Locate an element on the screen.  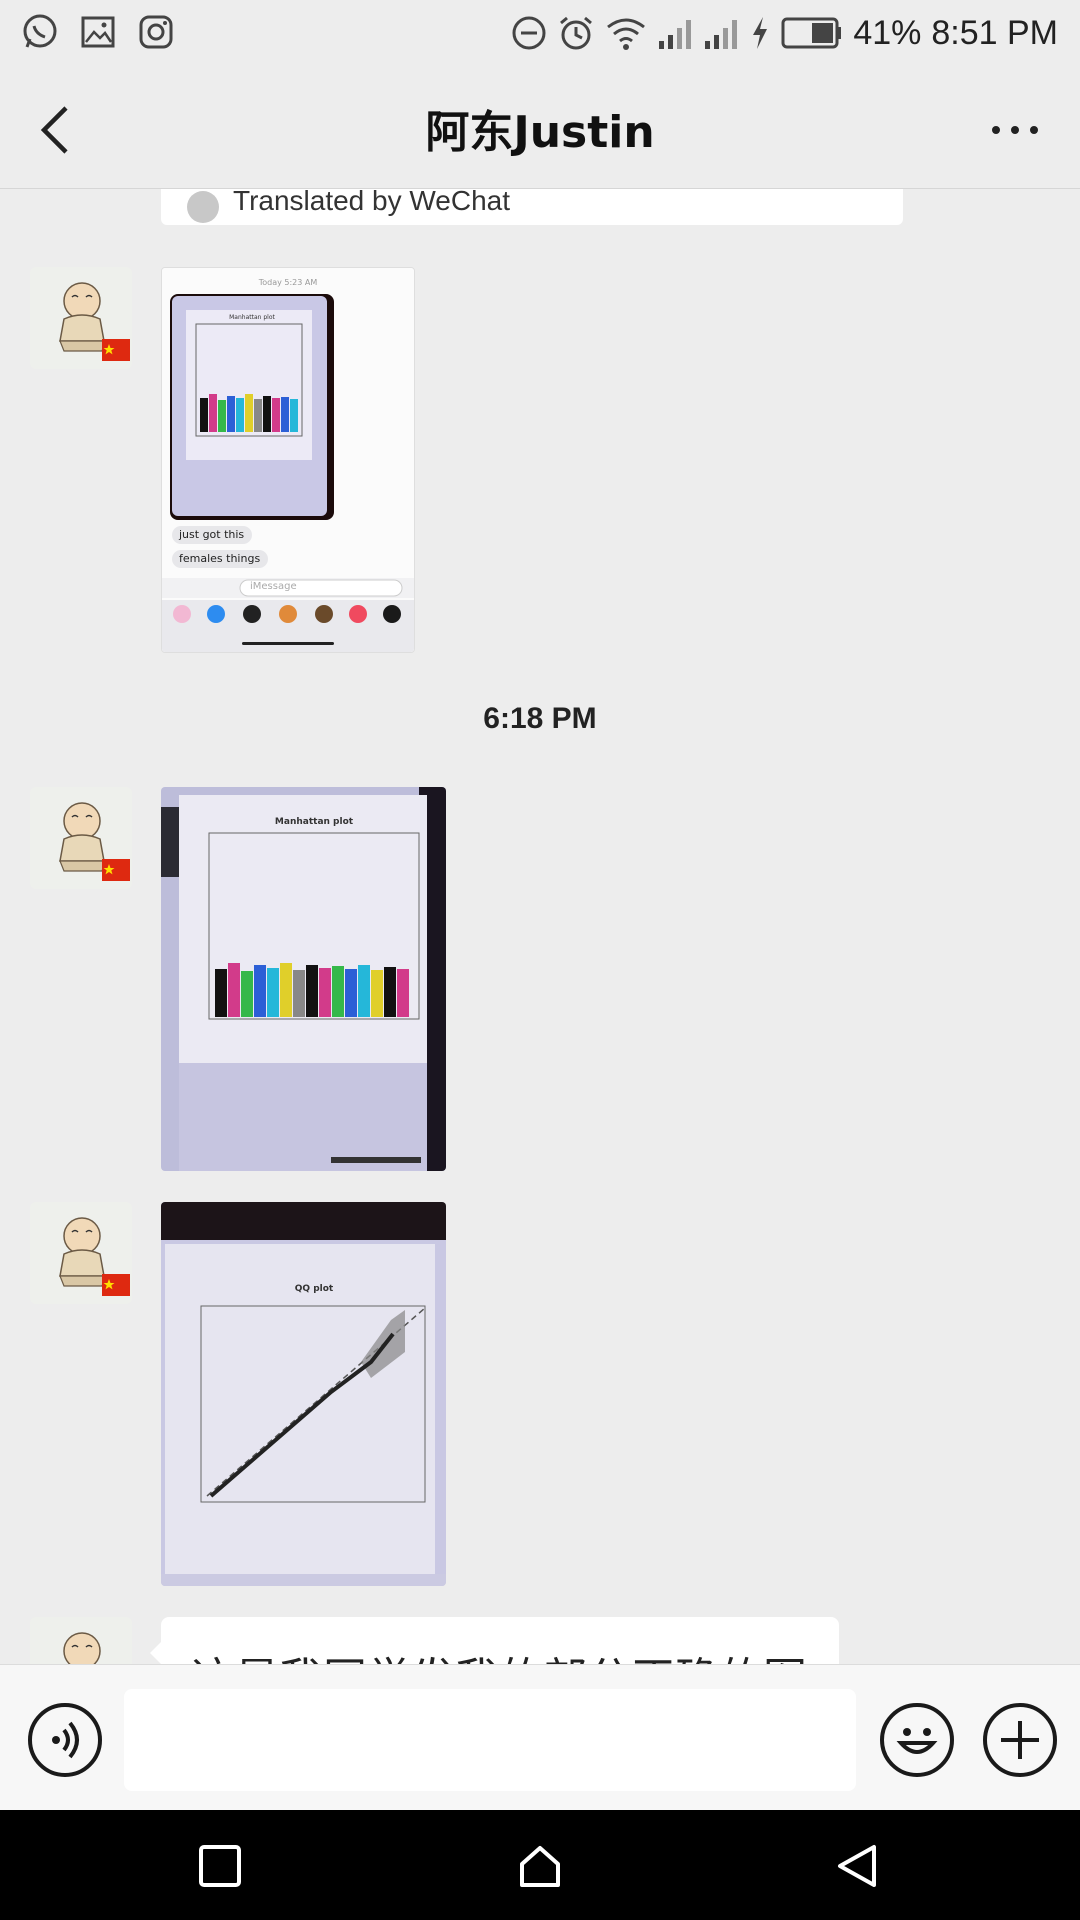
charging-icon is located at coordinates (760, 33).